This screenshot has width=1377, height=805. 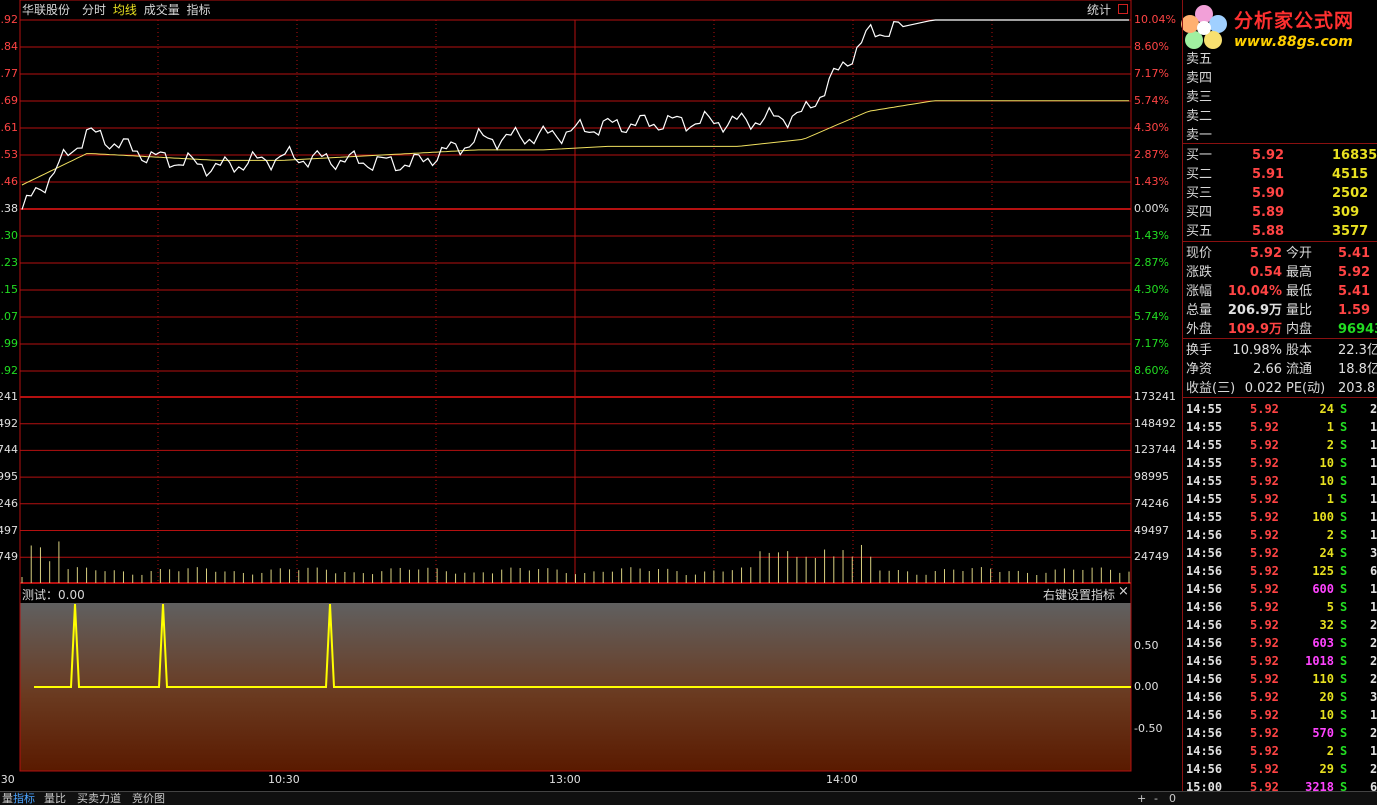 I want to click on ask-row: 卖二, so click(x=1199, y=116).